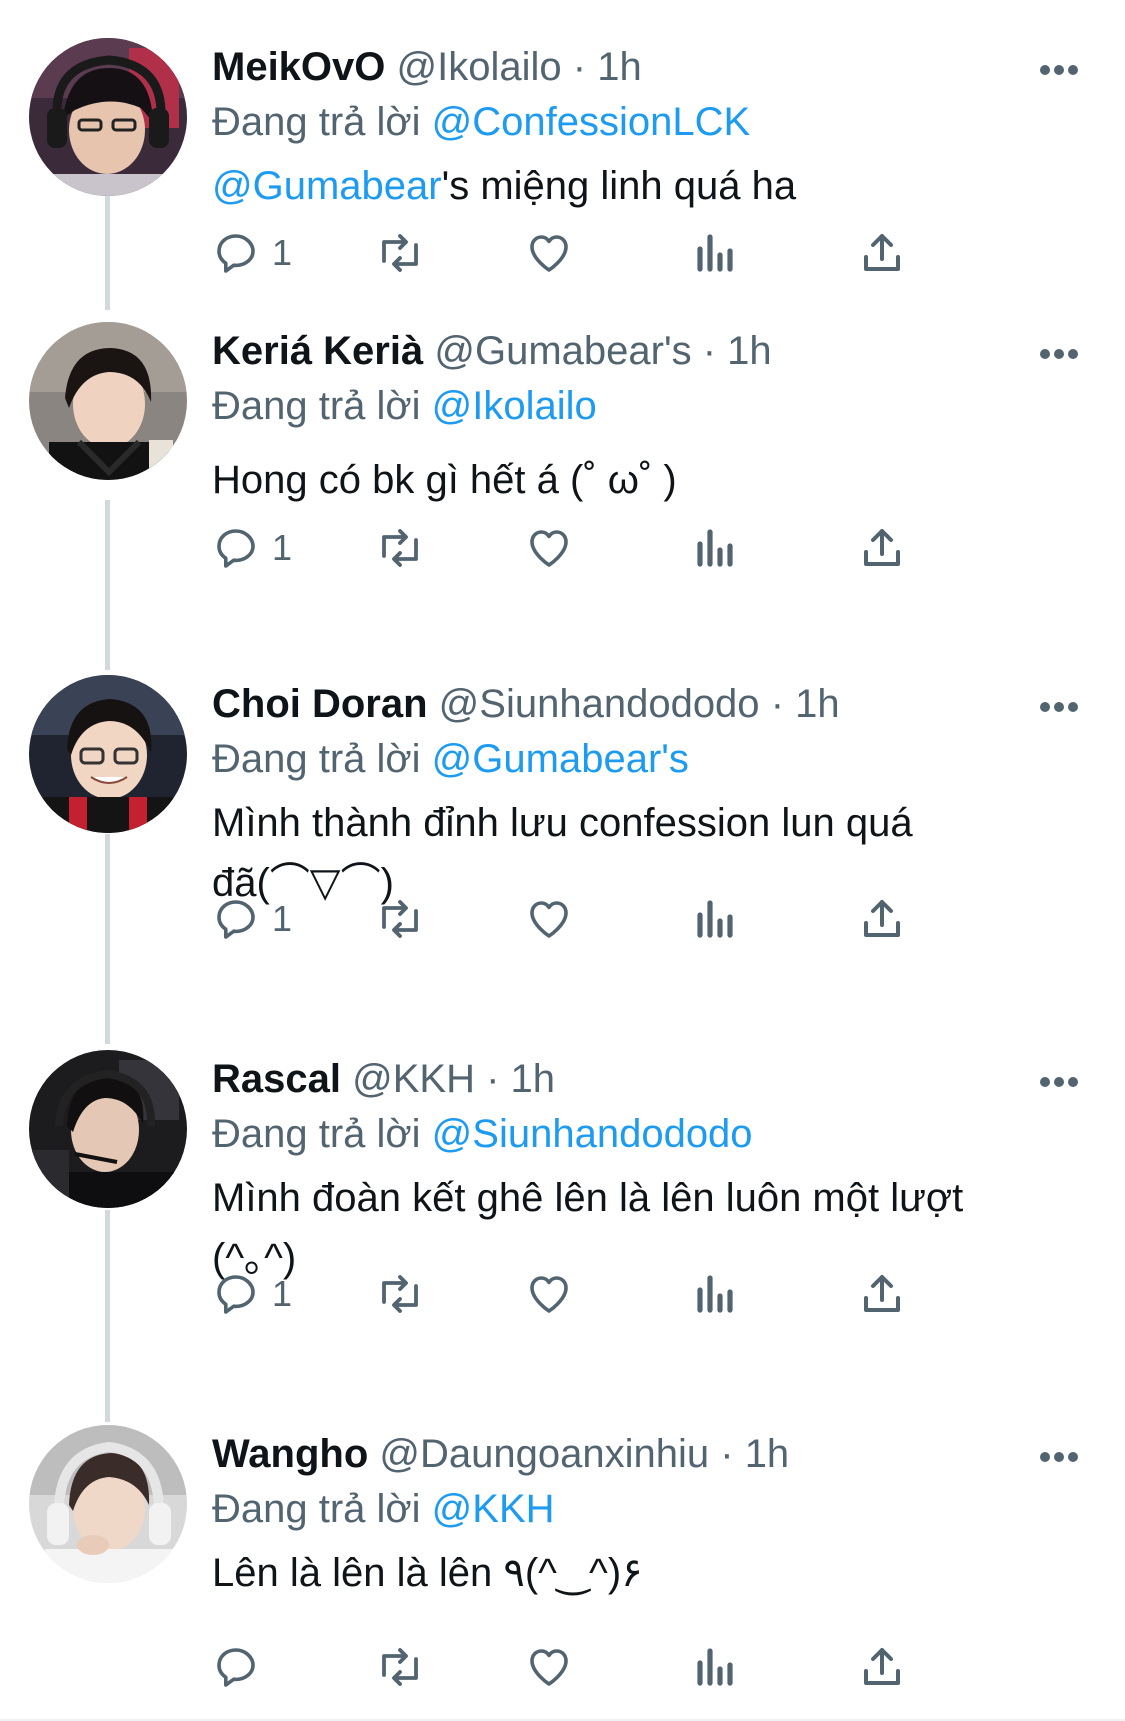  I want to click on display-name: Wangho, so click(290, 1454).